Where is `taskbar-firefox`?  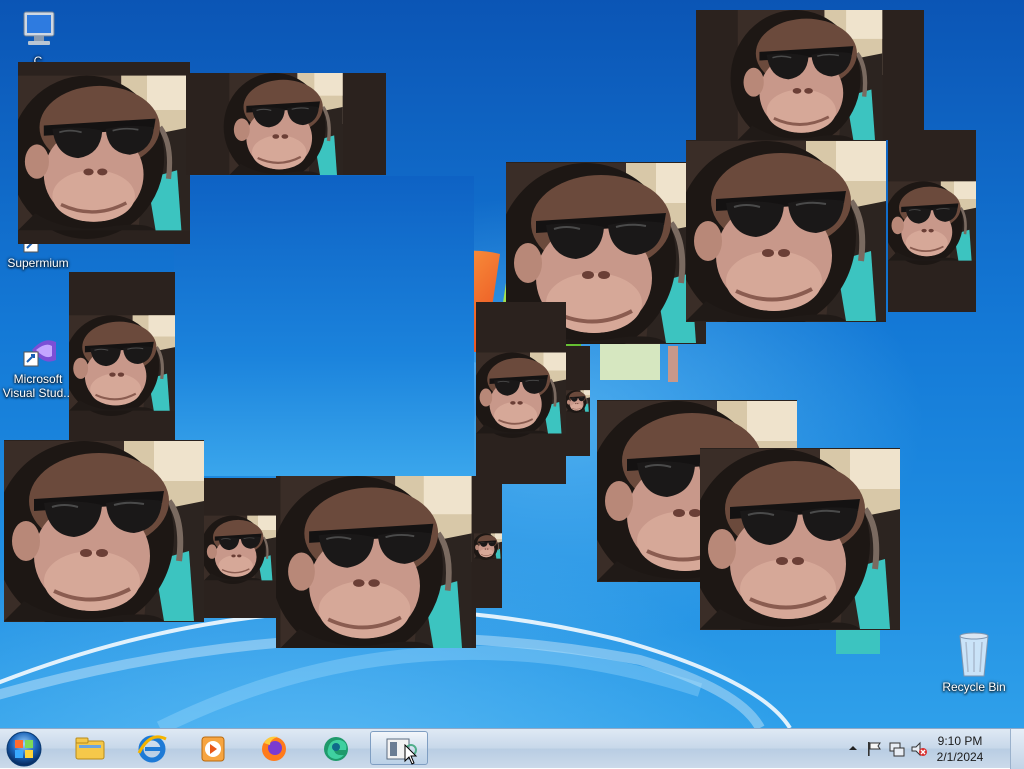
taskbar-firefox is located at coordinates (274, 748).